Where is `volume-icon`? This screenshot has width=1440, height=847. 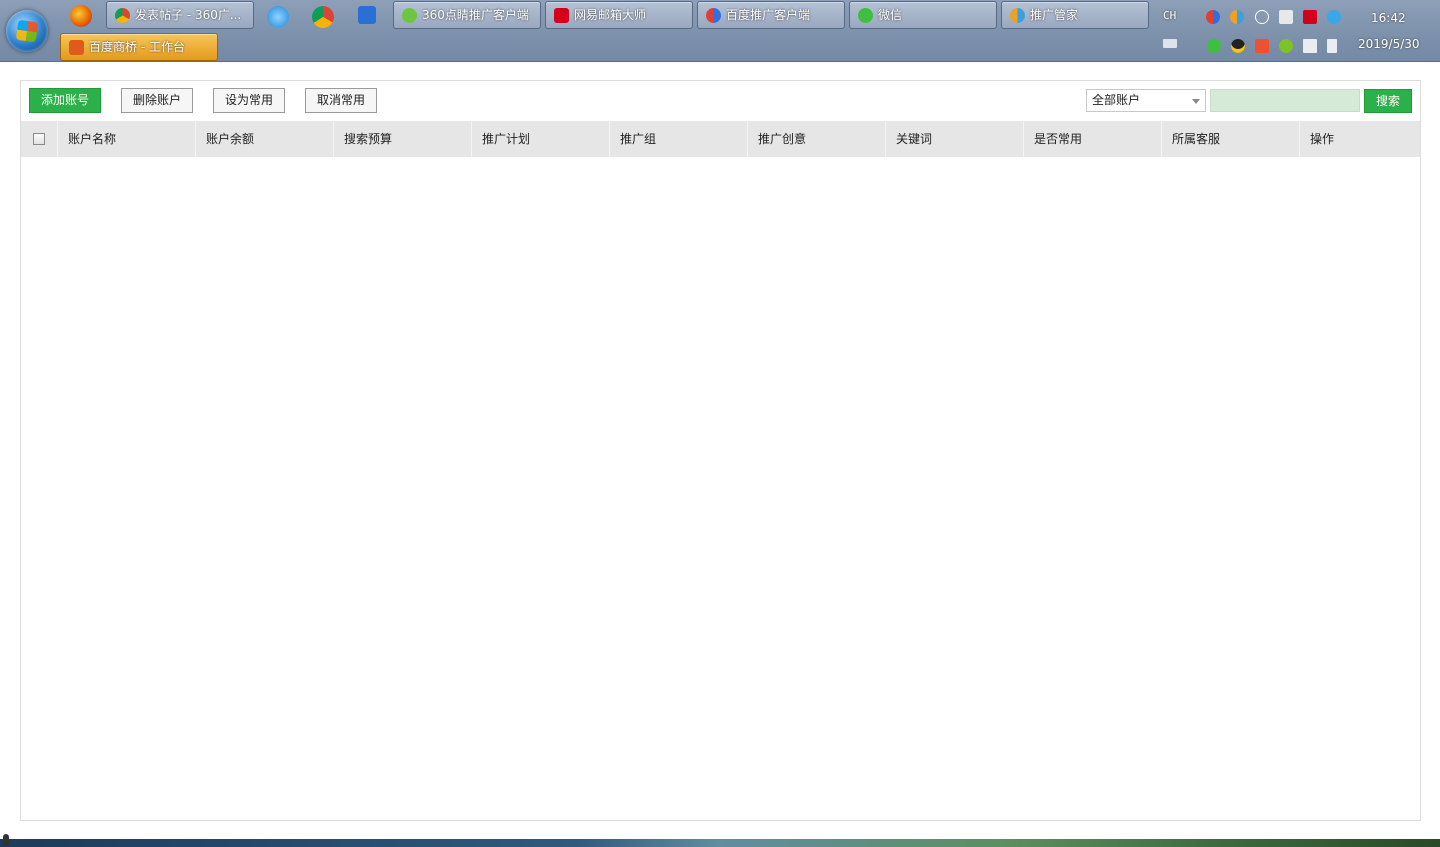 volume-icon is located at coordinates (1332, 46).